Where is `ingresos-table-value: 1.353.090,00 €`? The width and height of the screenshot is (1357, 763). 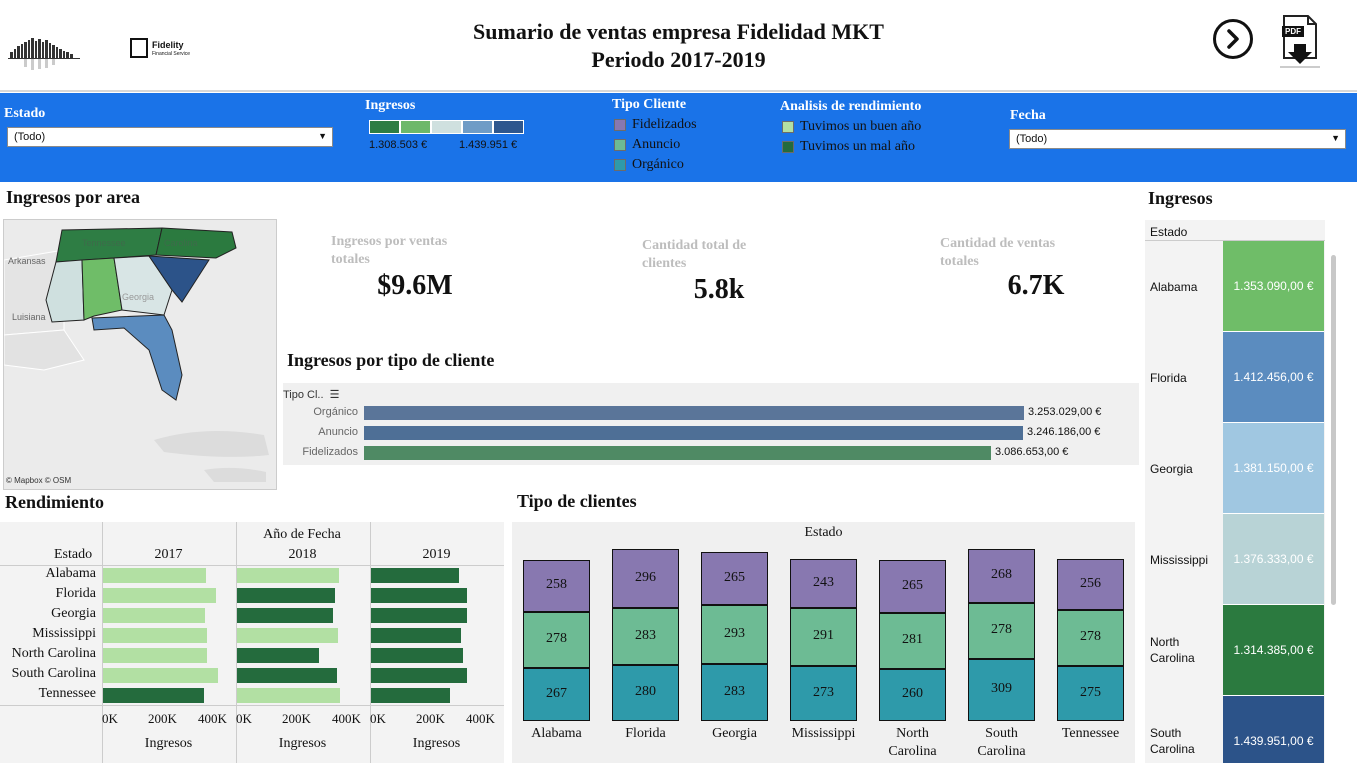
ingresos-table-value: 1.353.090,00 € is located at coordinates (1273, 285).